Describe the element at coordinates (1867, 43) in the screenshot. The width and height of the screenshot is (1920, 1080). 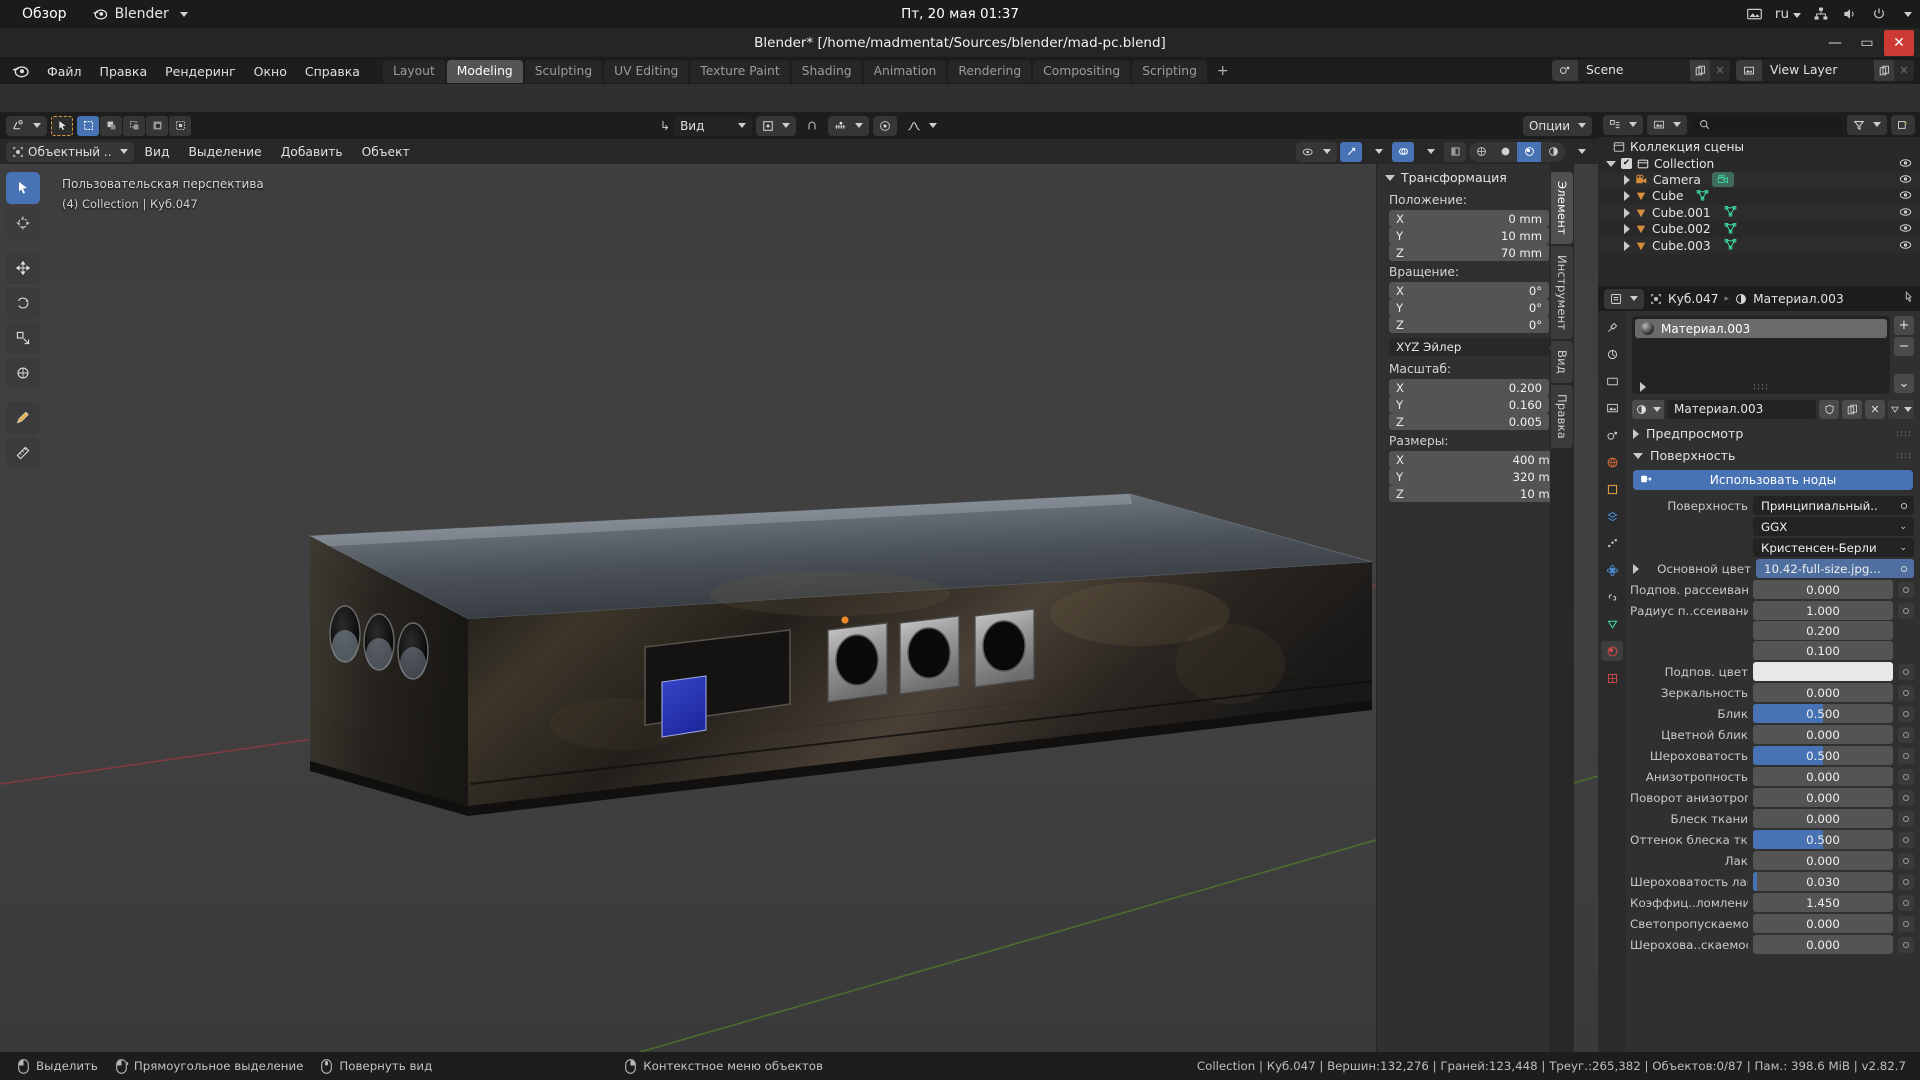
I see `maximize-button: ▭` at that location.